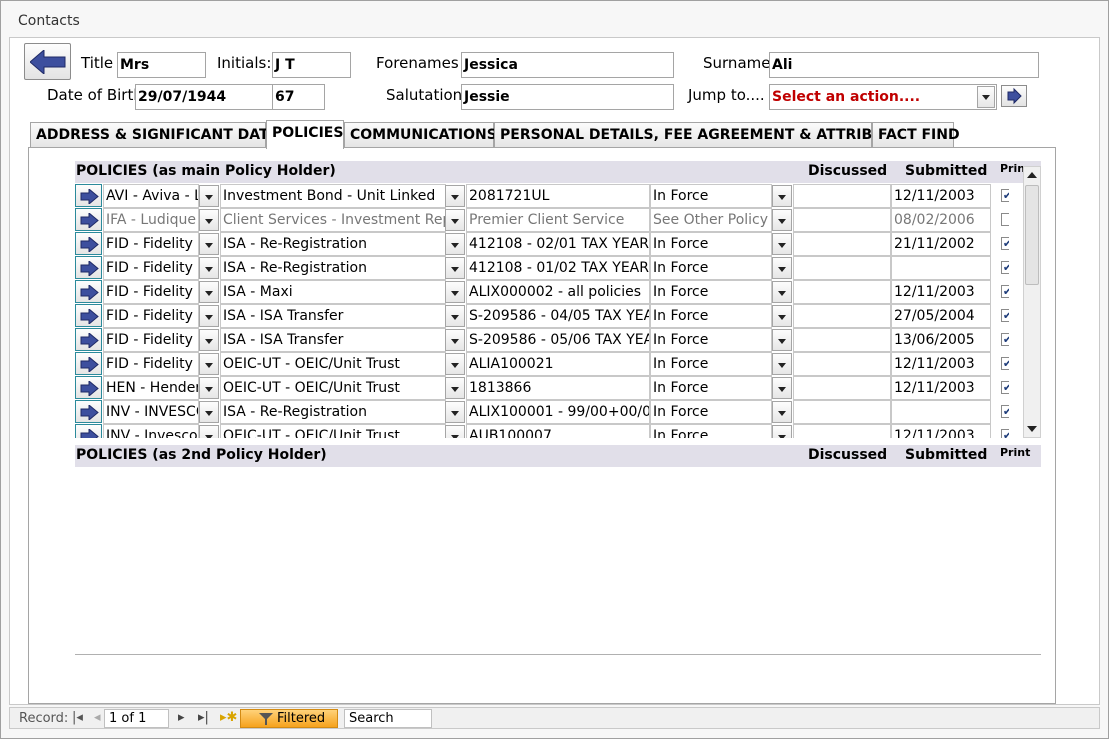  I want to click on tab-communications: COMMUNICATIONS, so click(420, 135).